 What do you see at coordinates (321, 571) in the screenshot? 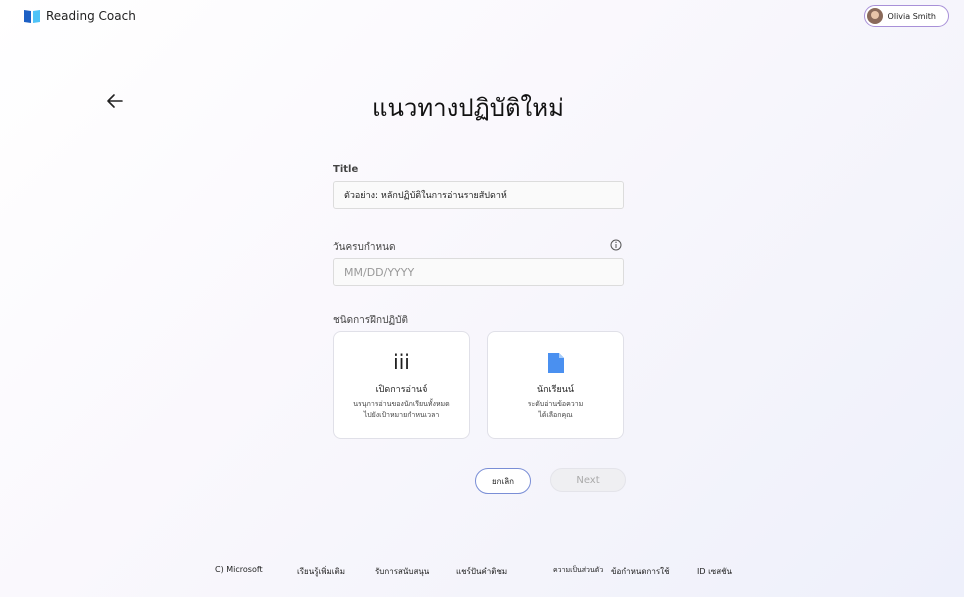
I see `footer-link-learn-more: เรียนรู้เพิ่มเติม` at bounding box center [321, 571].